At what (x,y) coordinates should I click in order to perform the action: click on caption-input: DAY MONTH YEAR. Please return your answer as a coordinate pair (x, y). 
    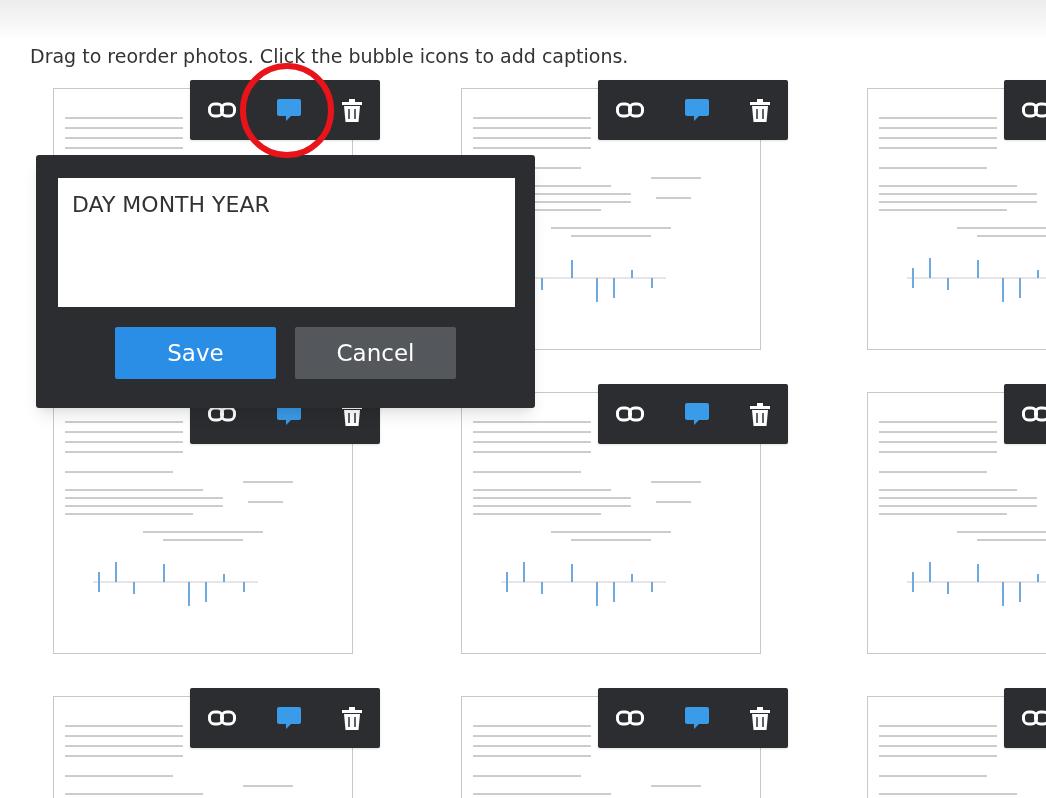
    Looking at the image, I should click on (286, 242).